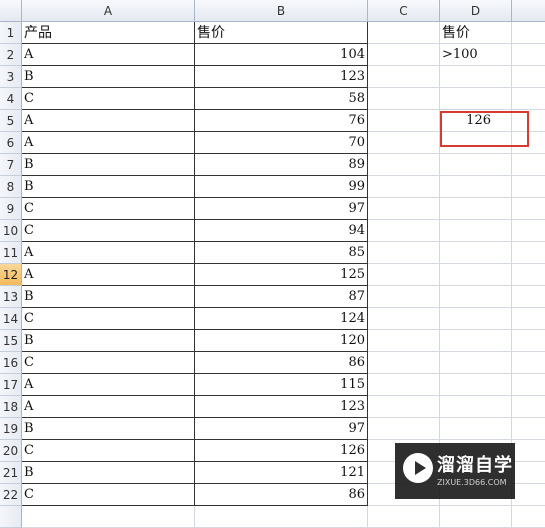 The height and width of the screenshot is (528, 545). Describe the element at coordinates (281, 11) in the screenshot. I see `column-header-b: B` at that location.